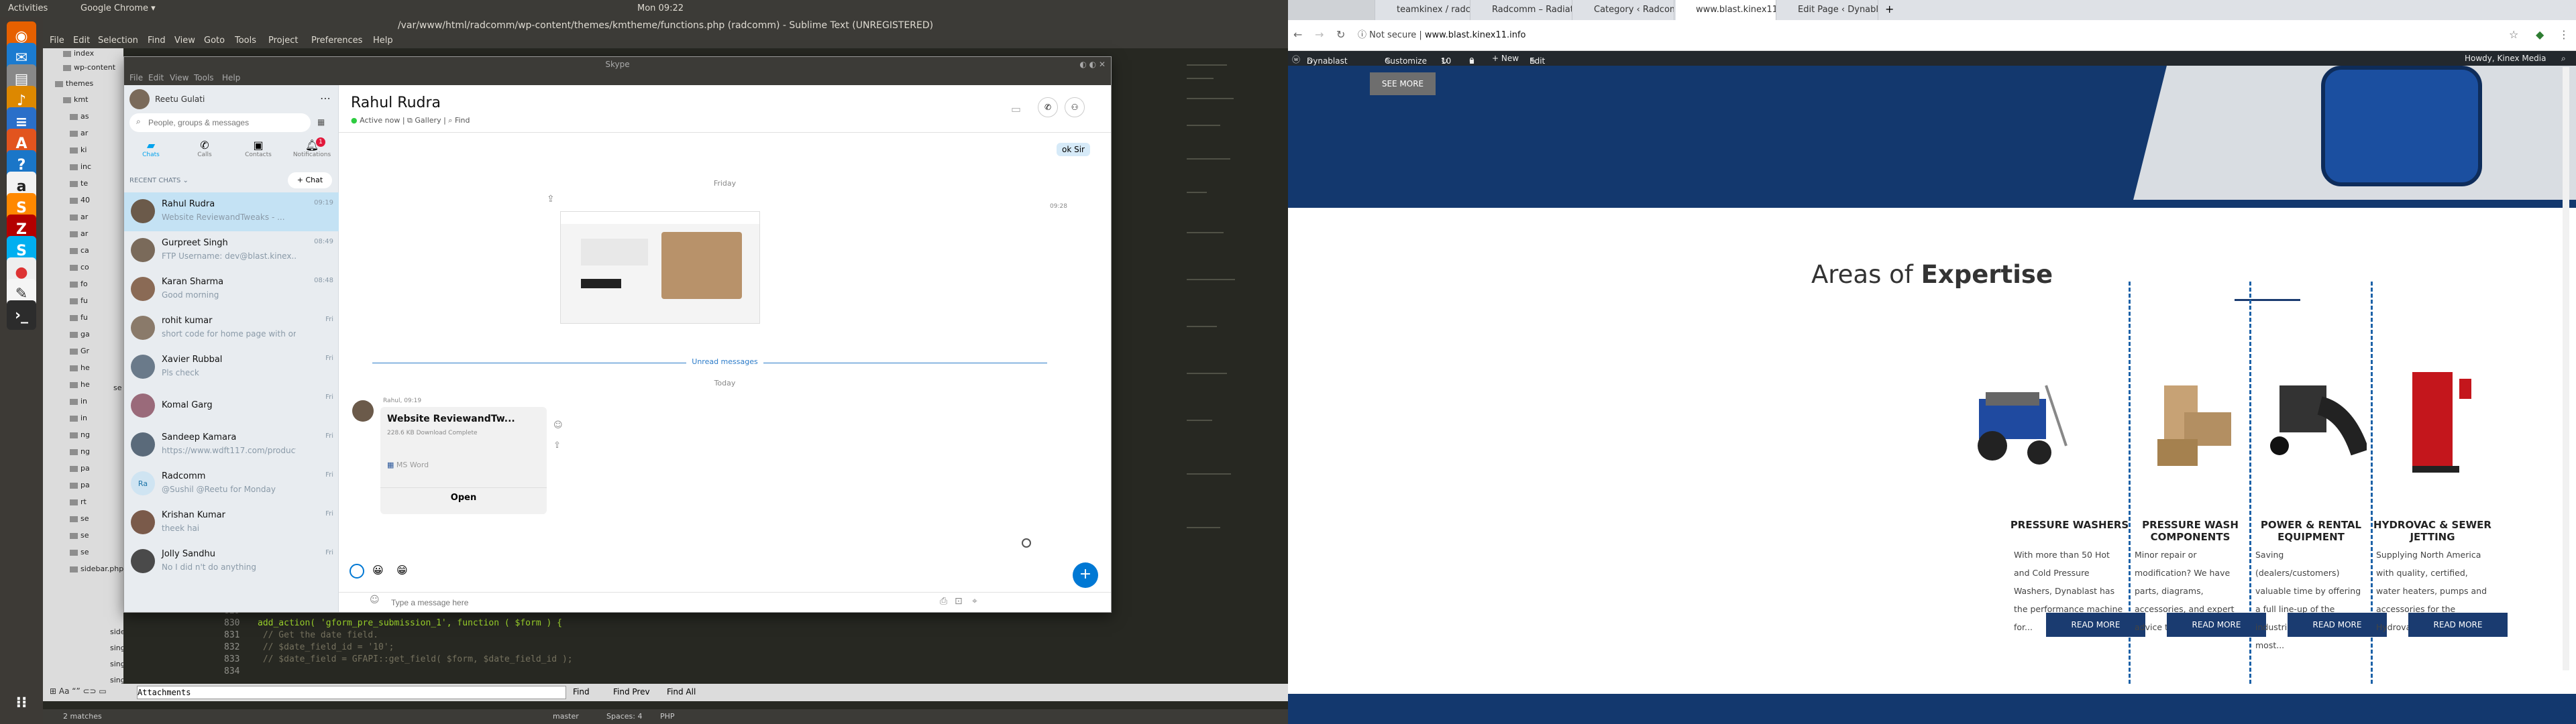 The height and width of the screenshot is (724, 2576). What do you see at coordinates (231, 289) in the screenshot?
I see `chat-item: Karan Sharma Good morning 08:48` at bounding box center [231, 289].